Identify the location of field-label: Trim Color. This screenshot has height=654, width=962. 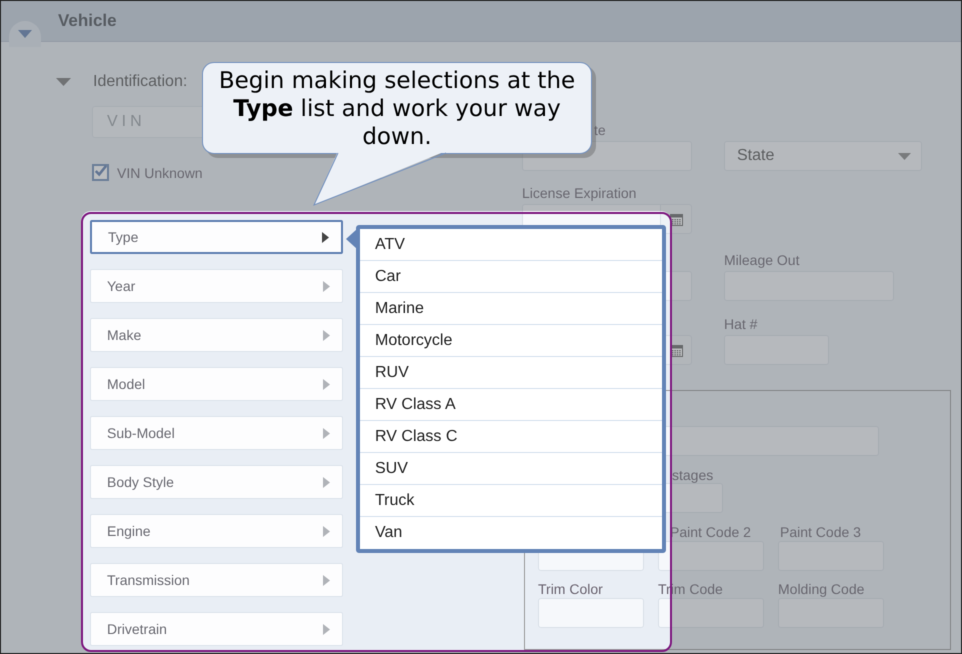
(571, 589).